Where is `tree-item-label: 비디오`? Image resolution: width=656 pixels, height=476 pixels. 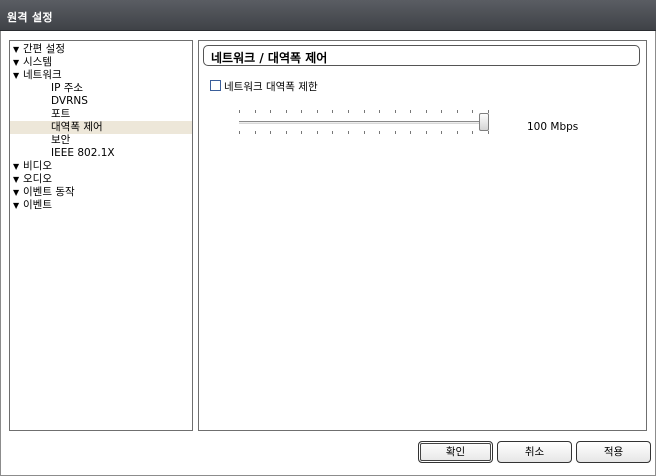
tree-item-label: 비디오 is located at coordinates (37, 166).